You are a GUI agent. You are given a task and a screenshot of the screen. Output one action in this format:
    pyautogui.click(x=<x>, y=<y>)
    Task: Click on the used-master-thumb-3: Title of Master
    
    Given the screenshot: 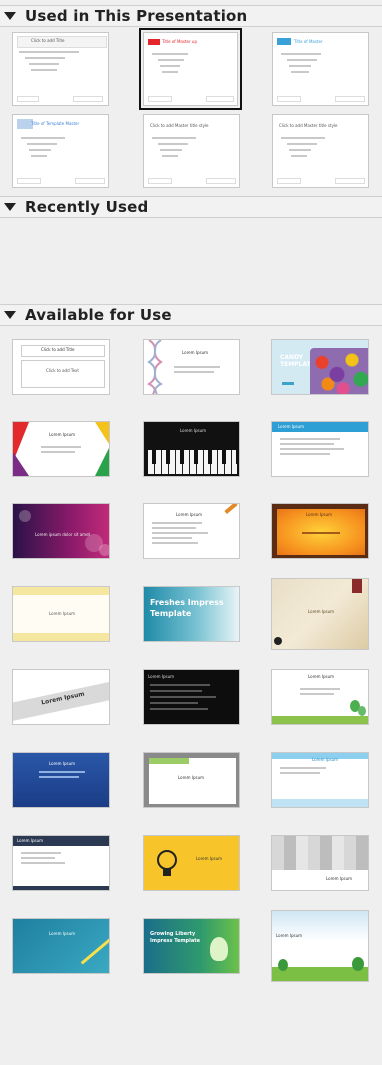 What is the action you would take?
    pyautogui.click(x=320, y=69)
    